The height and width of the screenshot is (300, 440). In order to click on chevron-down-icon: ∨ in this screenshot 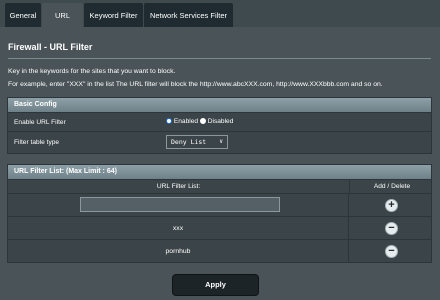, I will do `click(221, 141)`.